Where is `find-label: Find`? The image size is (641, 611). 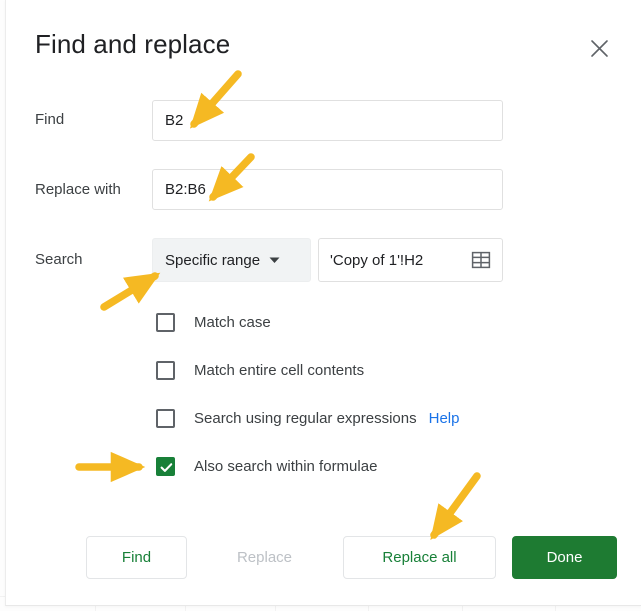 find-label: Find is located at coordinates (50, 119).